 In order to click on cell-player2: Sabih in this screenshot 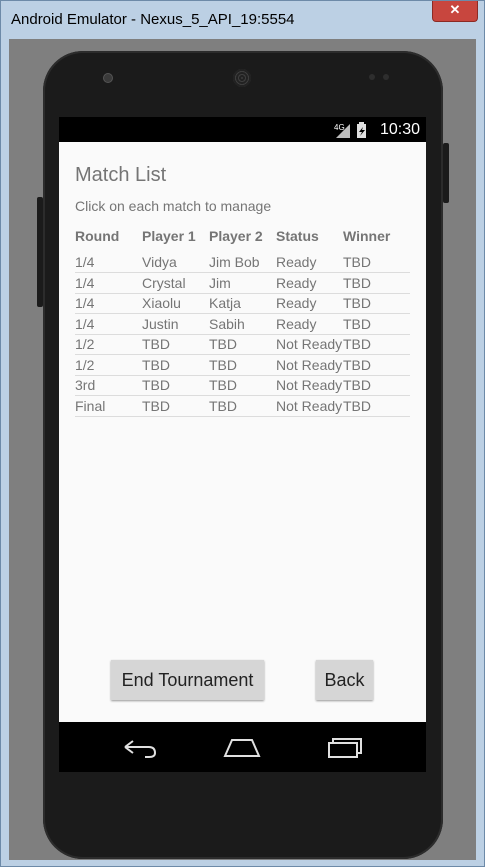, I will do `click(227, 323)`.